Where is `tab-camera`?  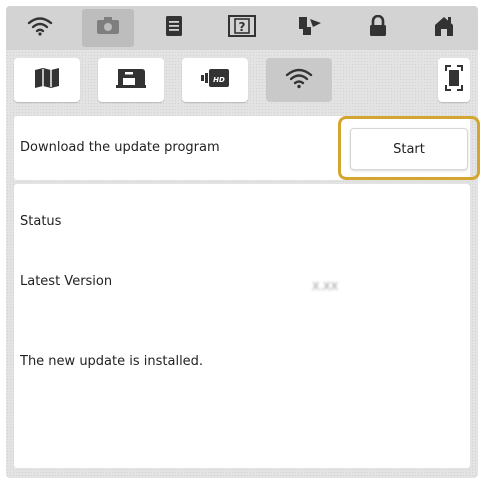
tab-camera is located at coordinates (108, 28).